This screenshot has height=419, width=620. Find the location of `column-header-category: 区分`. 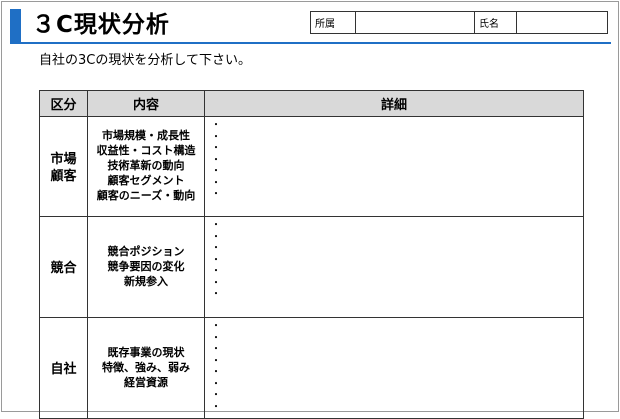

column-header-category: 区分 is located at coordinates (63, 103).